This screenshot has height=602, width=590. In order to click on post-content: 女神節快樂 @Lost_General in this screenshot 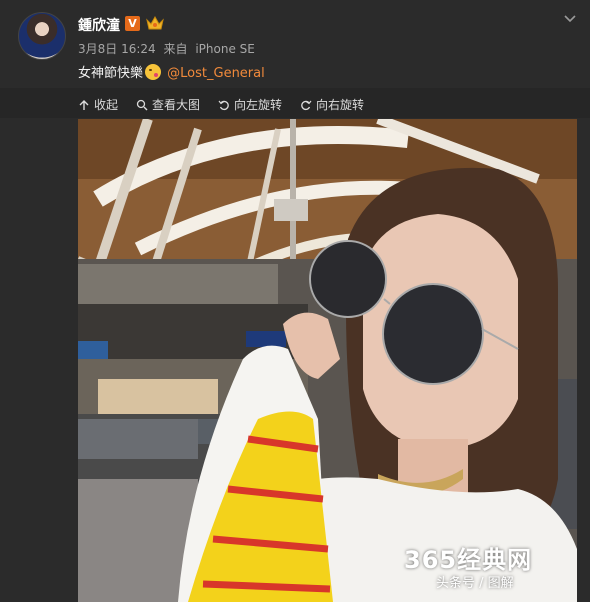, I will do `click(171, 71)`.